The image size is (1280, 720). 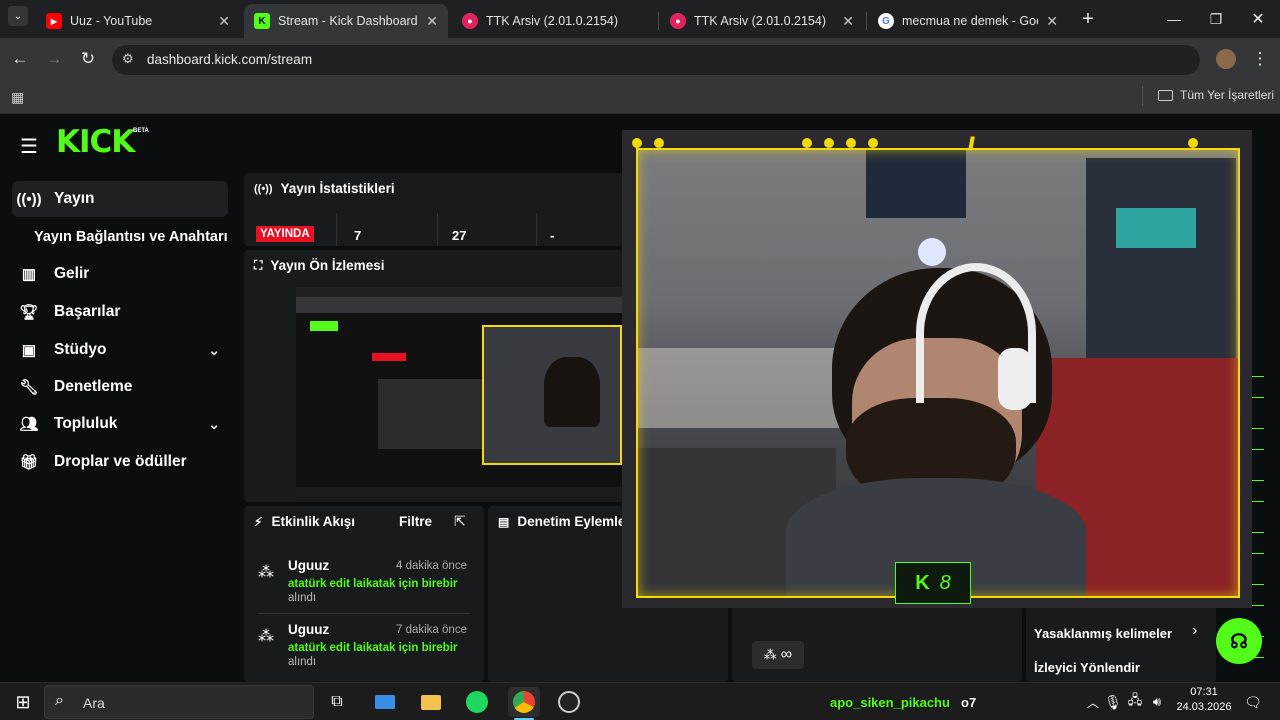 What do you see at coordinates (1226, 59) in the screenshot?
I see `profile-avatar` at bounding box center [1226, 59].